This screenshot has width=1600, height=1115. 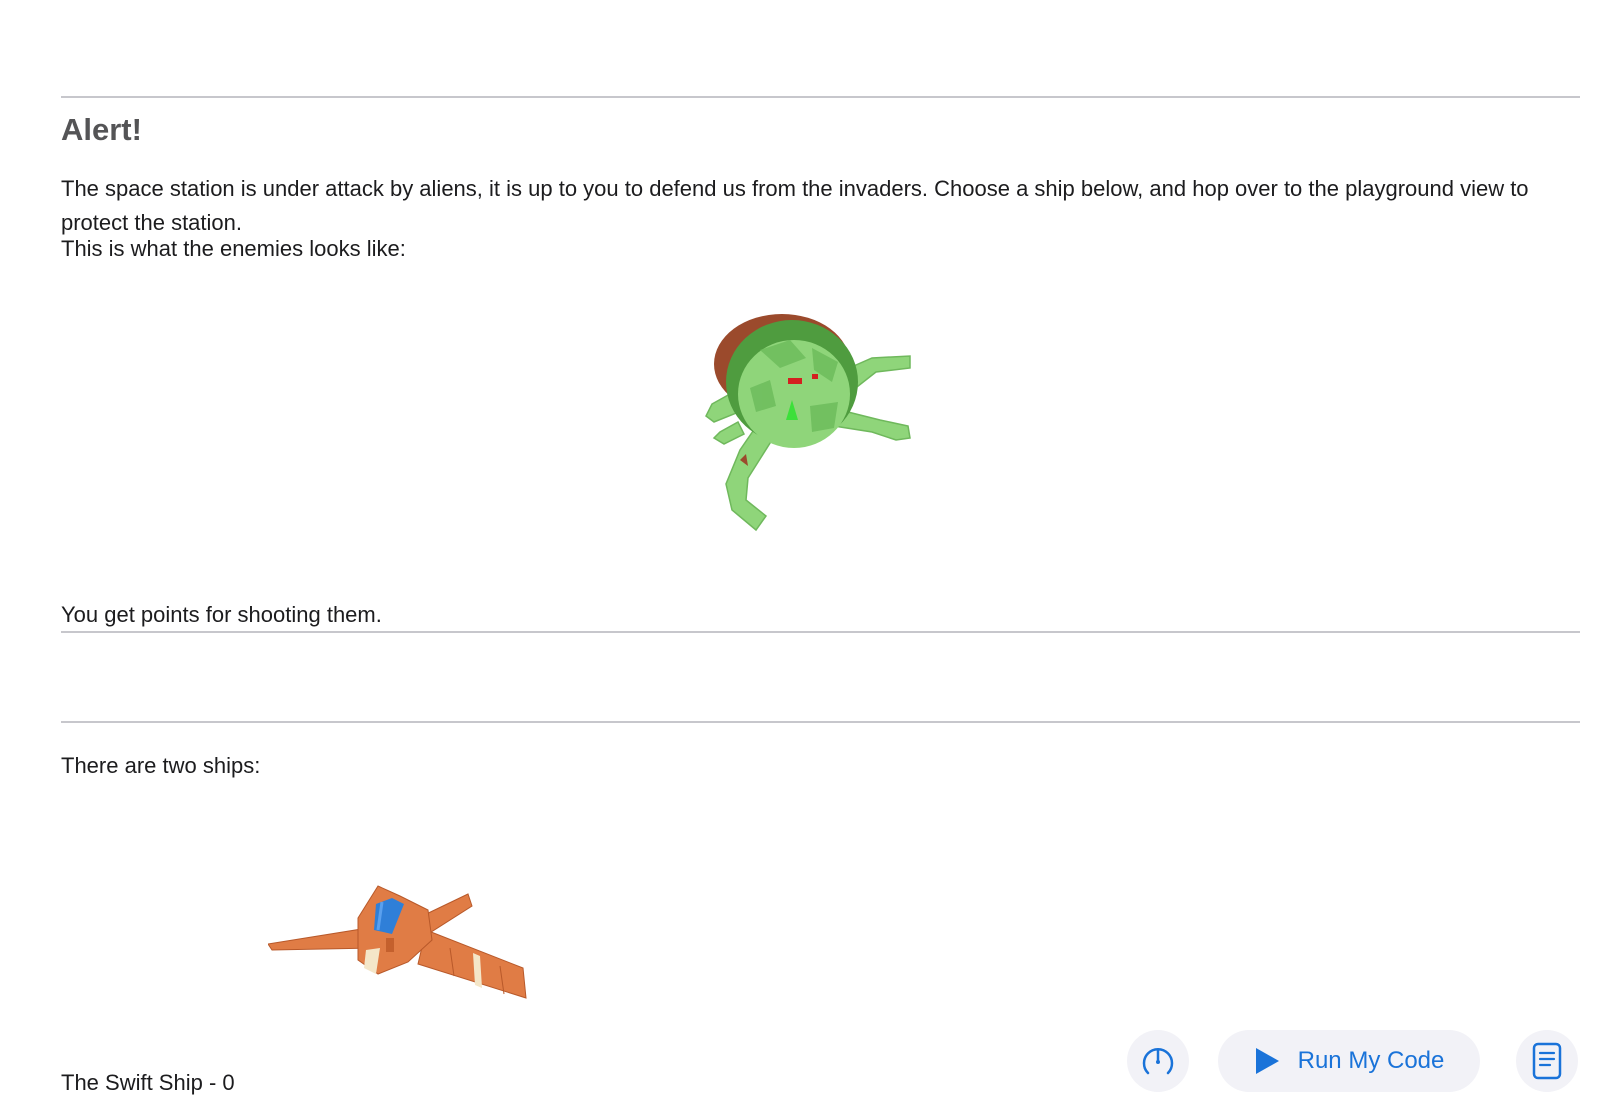 I want to click on top-divider, so click(x=820, y=97).